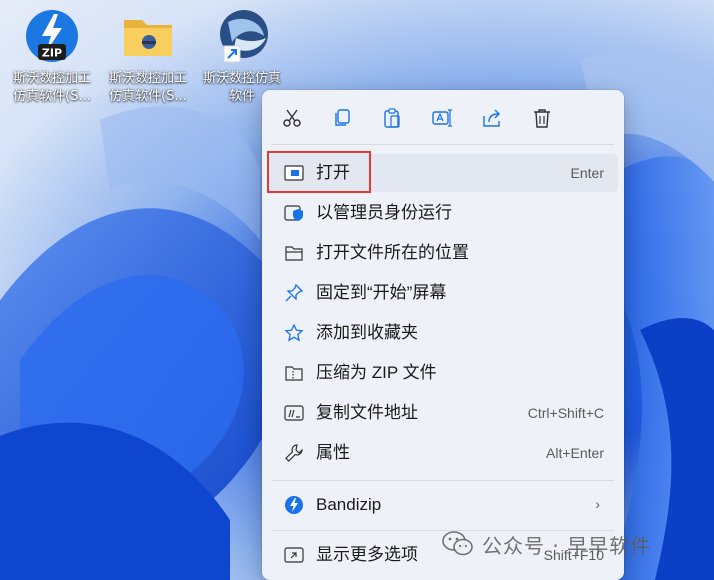  Describe the element at coordinates (565, 413) in the screenshot. I see `menu-item-shortcut: Ctrl+Shift+C` at that location.